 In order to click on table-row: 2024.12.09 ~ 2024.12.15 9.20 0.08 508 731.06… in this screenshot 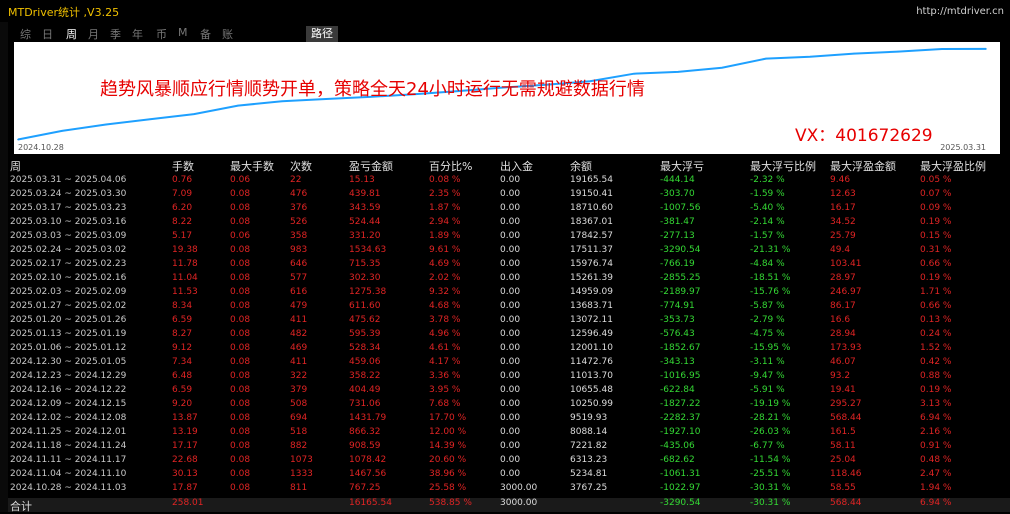, I will do `click(509, 406)`.